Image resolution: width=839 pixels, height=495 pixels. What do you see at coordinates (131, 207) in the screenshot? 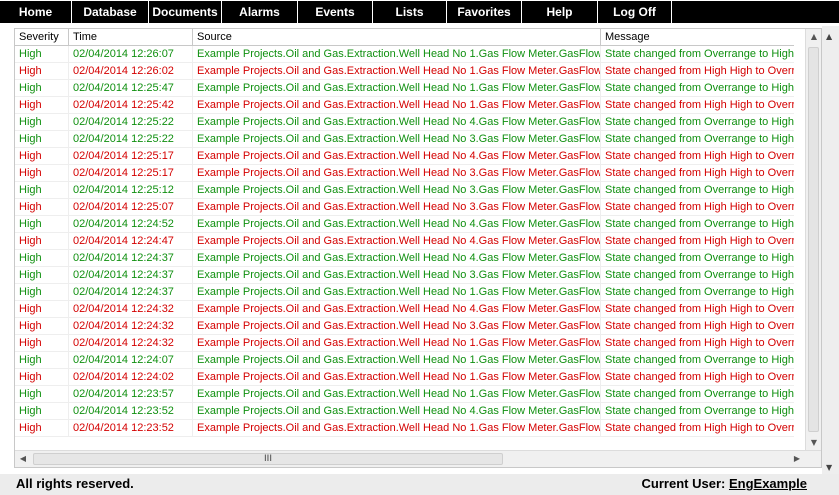
I see `time-cell: 02/04/2014 12:25:07` at bounding box center [131, 207].